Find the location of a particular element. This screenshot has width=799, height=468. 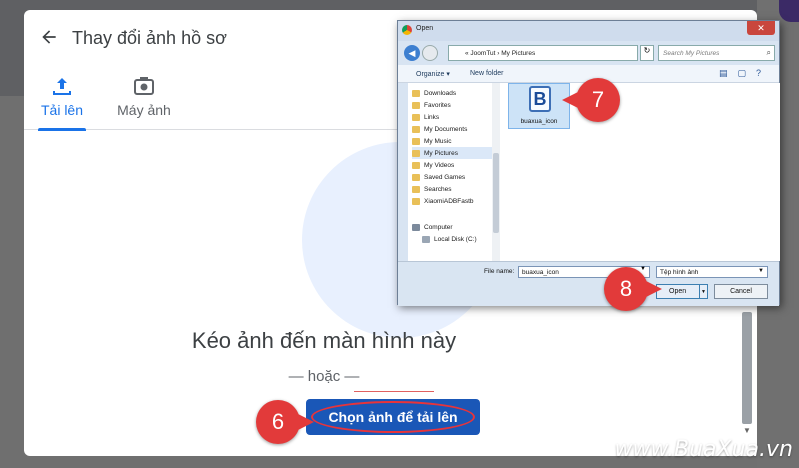

file-list: B buaxua_icon is located at coordinates (640, 172).